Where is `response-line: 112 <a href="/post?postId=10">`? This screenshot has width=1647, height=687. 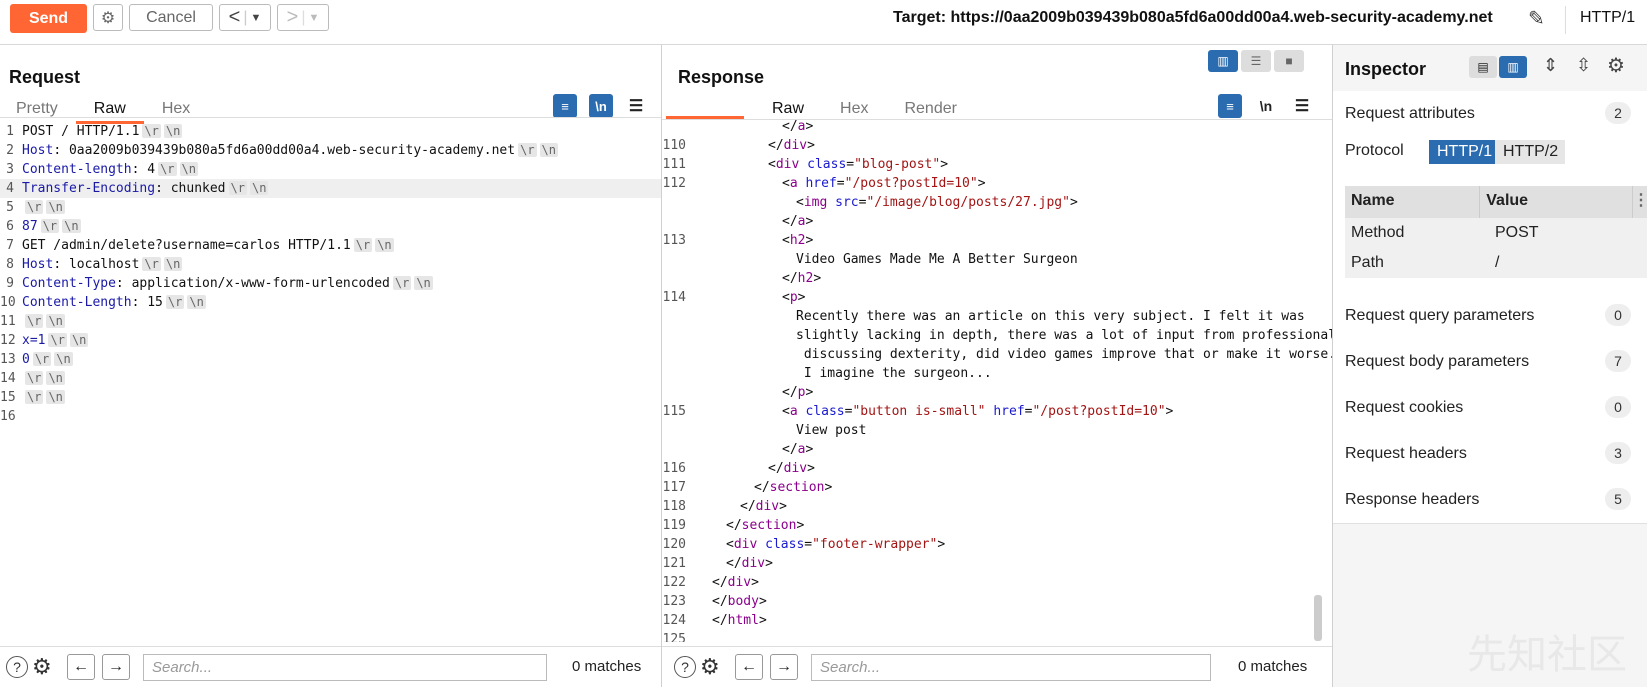 response-line: 112 <a href="/post?postId=10"> is located at coordinates (997, 183).